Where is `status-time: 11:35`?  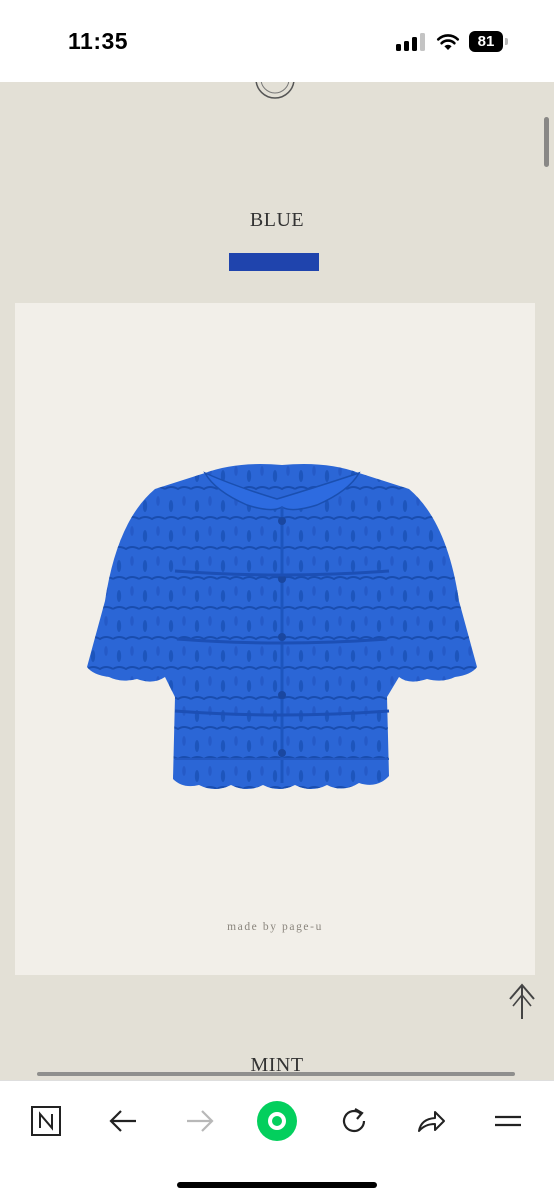 status-time: 11:35 is located at coordinates (98, 41).